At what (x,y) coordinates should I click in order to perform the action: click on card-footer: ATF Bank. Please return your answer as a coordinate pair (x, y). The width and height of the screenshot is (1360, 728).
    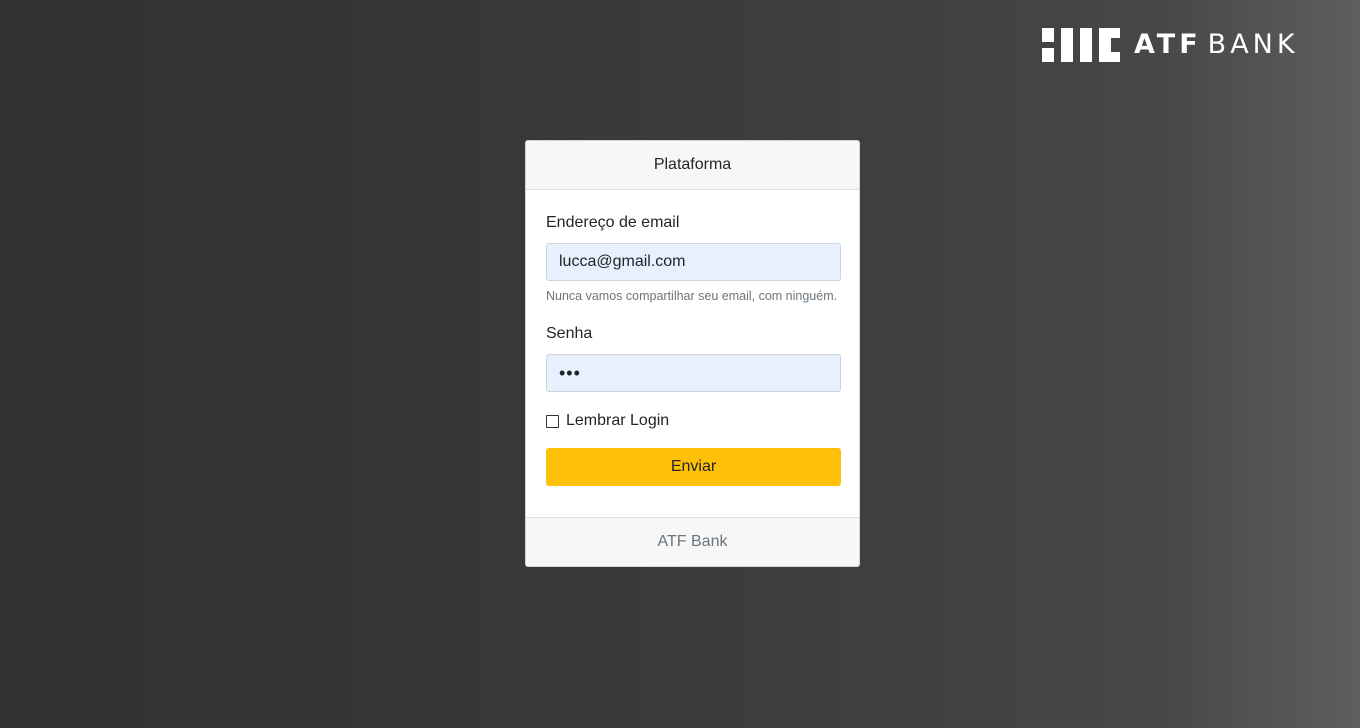
    Looking at the image, I should click on (692, 541).